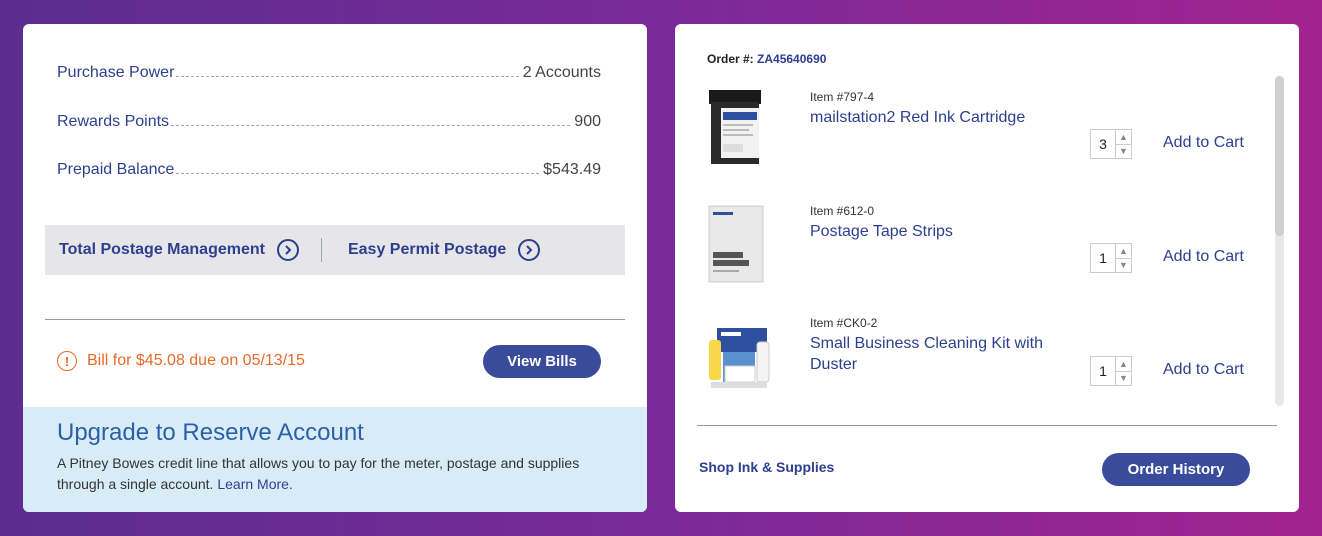  Describe the element at coordinates (1279, 241) in the screenshot. I see `scrollbar-track` at that location.